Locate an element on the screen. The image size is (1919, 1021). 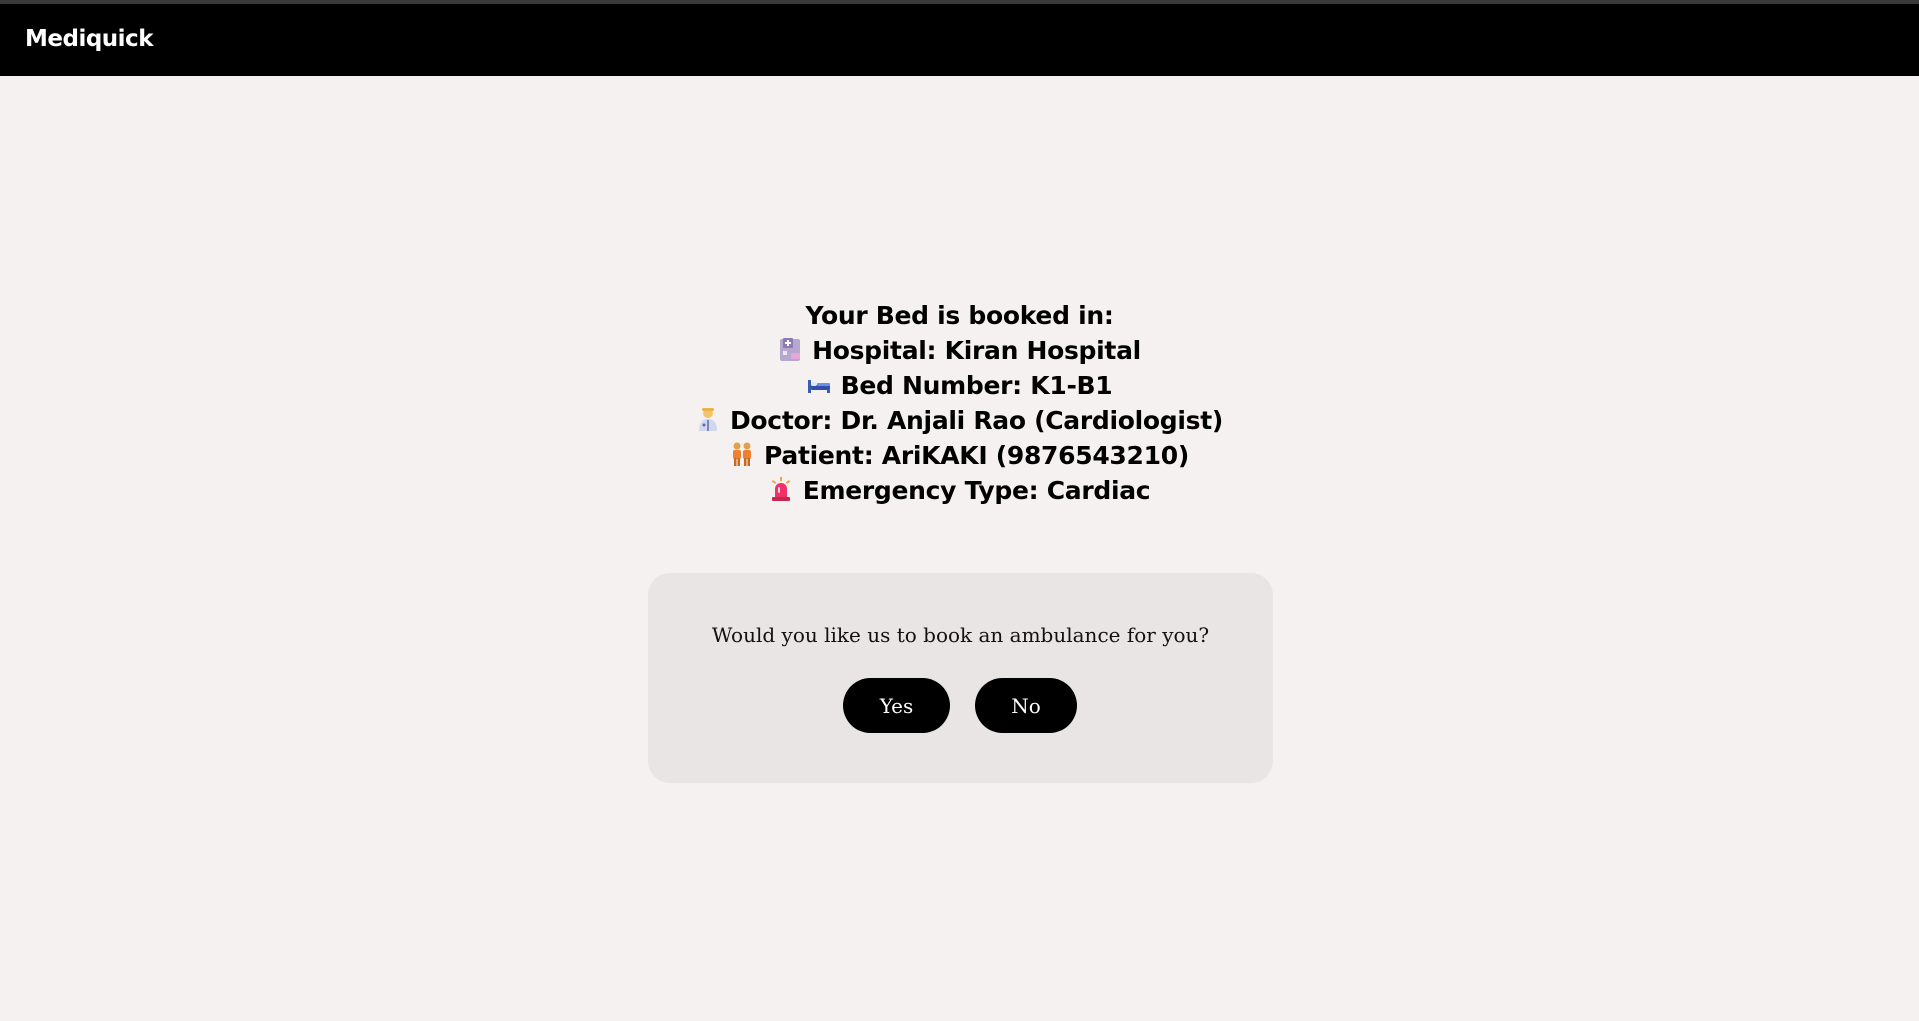
hospital-line: Hospital: Kiran Hospital is located at coordinates (959, 350).